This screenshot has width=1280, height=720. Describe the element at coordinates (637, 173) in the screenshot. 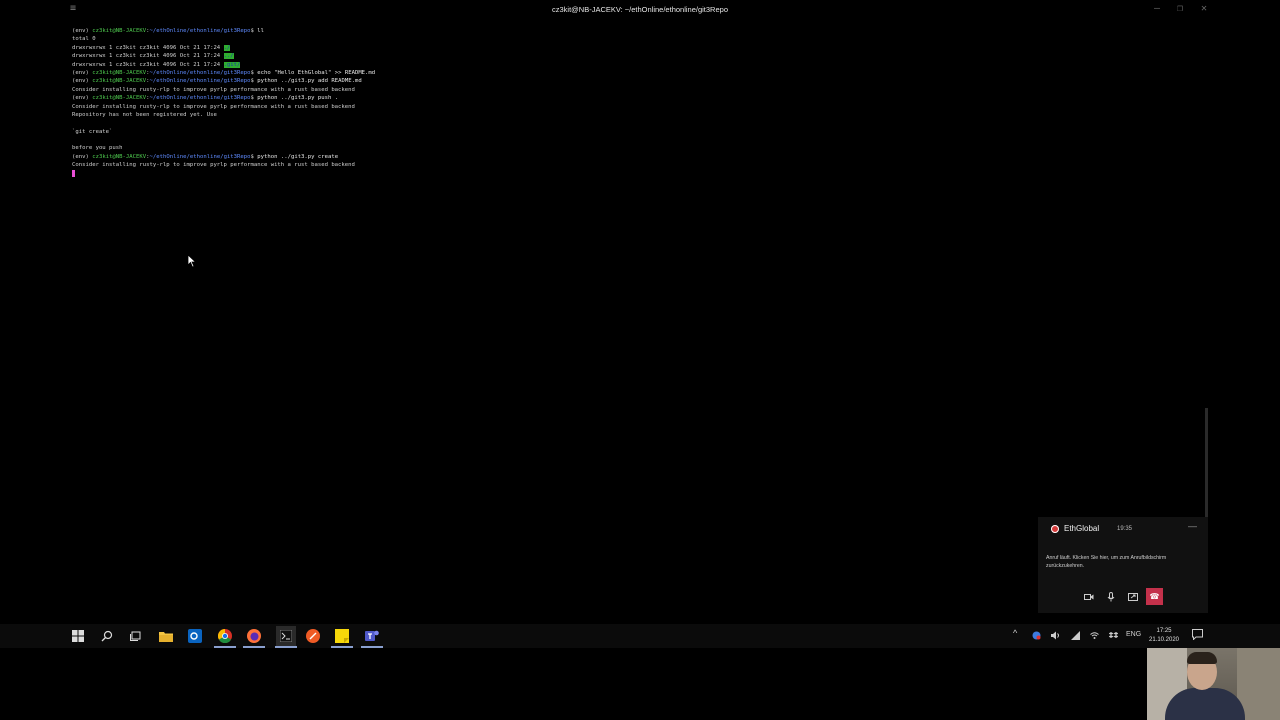

I see `terminal-cursor-line` at that location.